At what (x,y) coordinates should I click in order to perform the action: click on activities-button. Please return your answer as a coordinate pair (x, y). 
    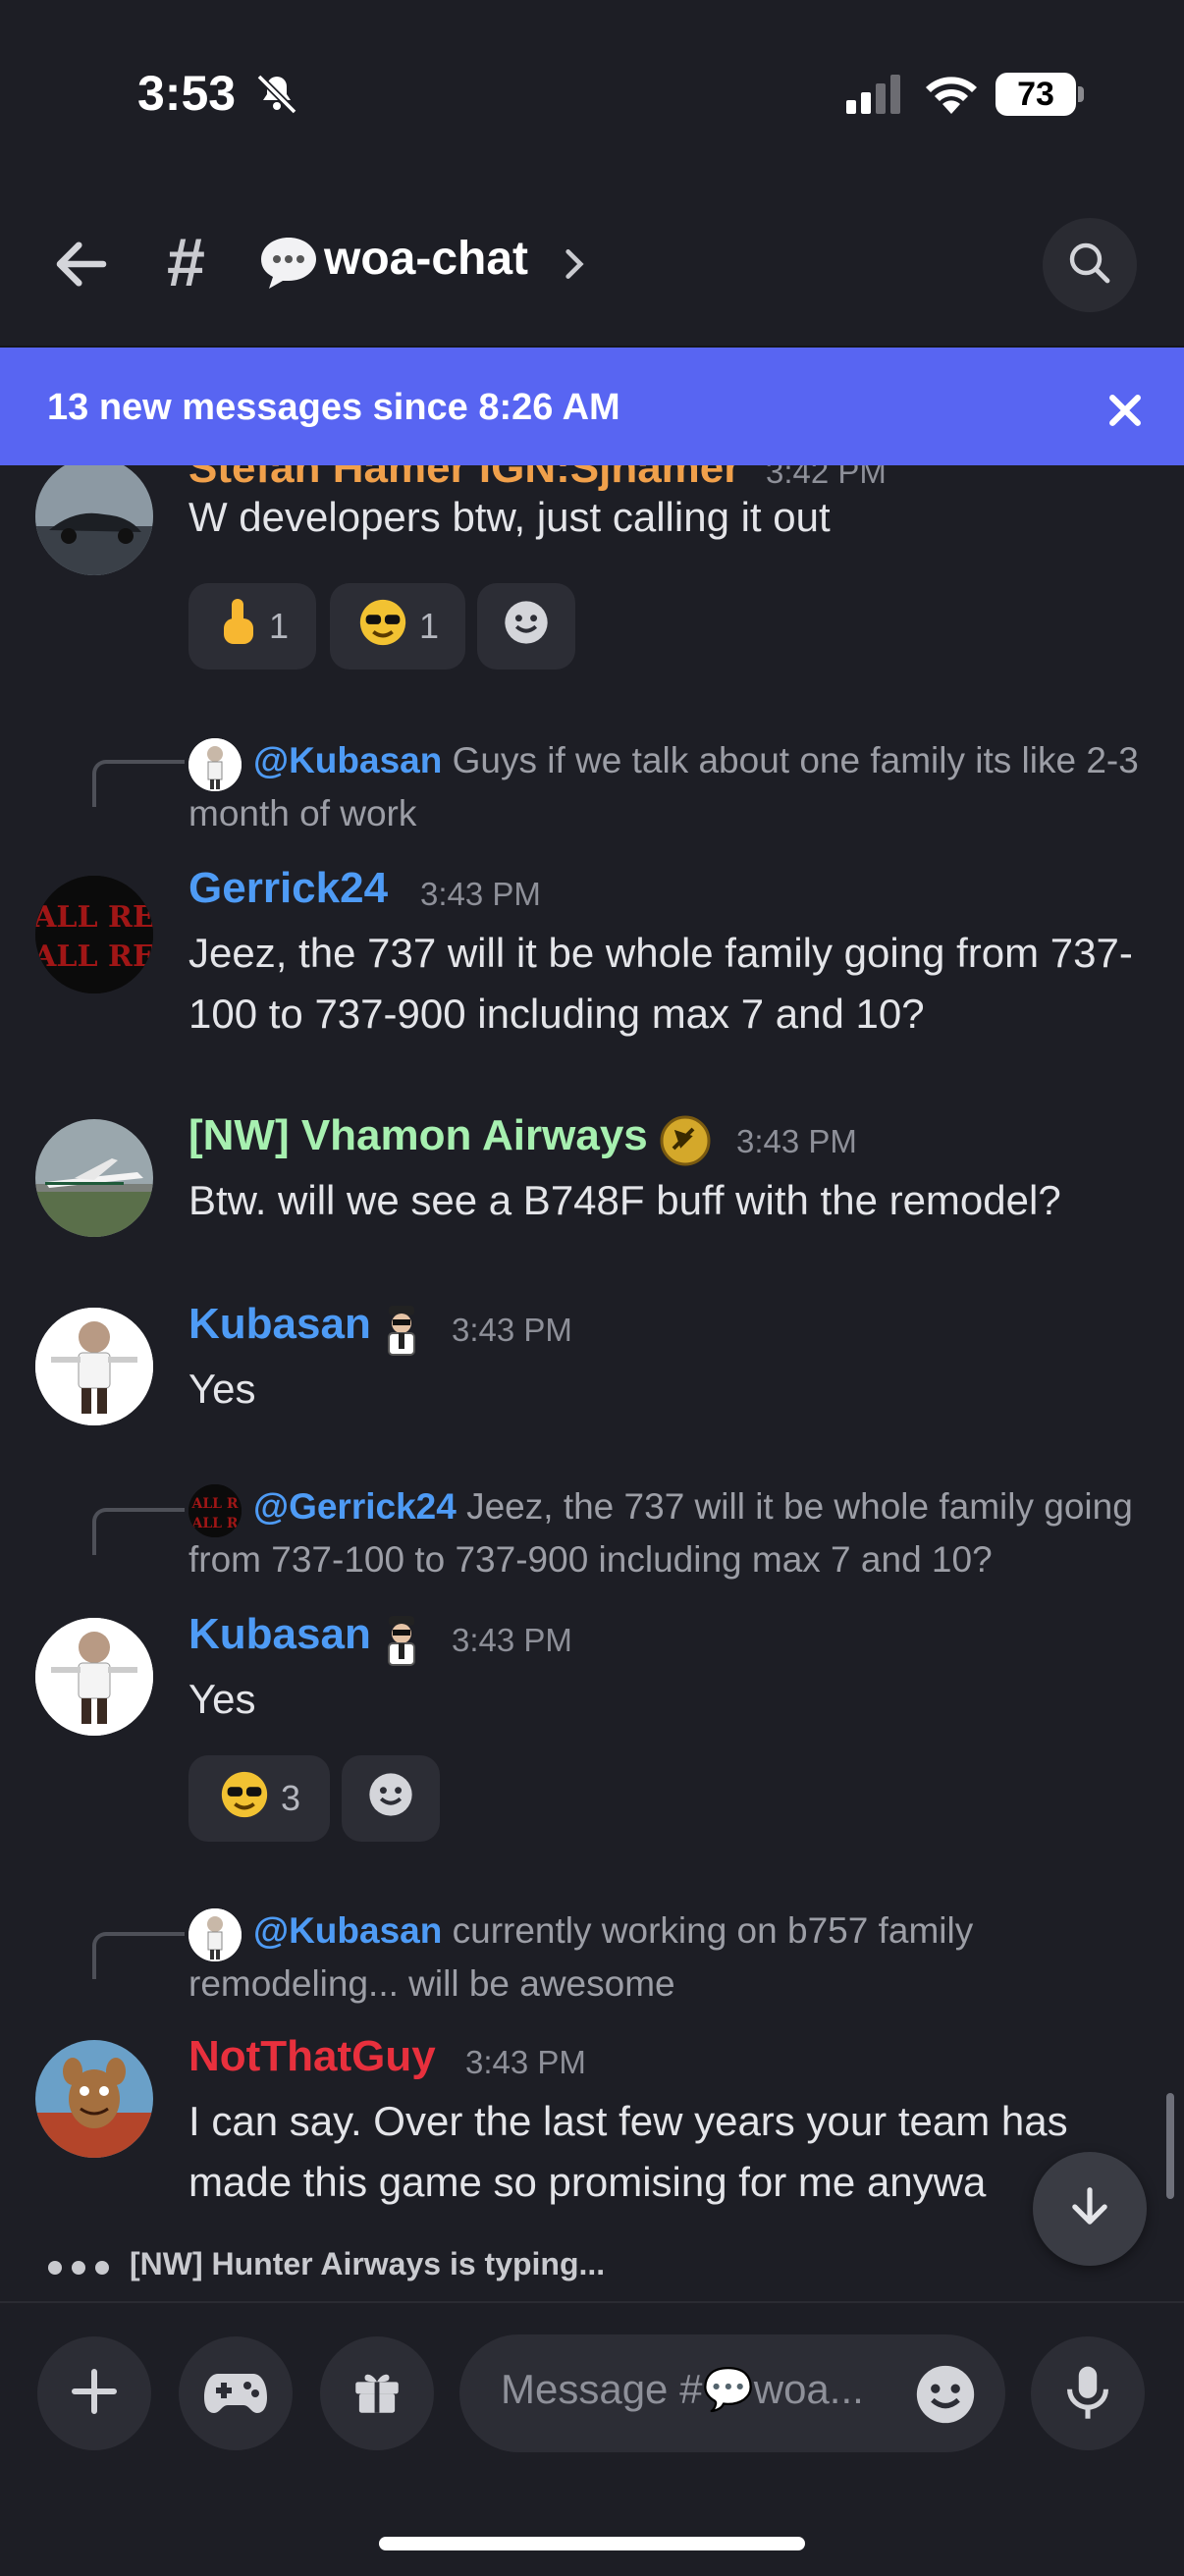
    Looking at the image, I should click on (236, 2393).